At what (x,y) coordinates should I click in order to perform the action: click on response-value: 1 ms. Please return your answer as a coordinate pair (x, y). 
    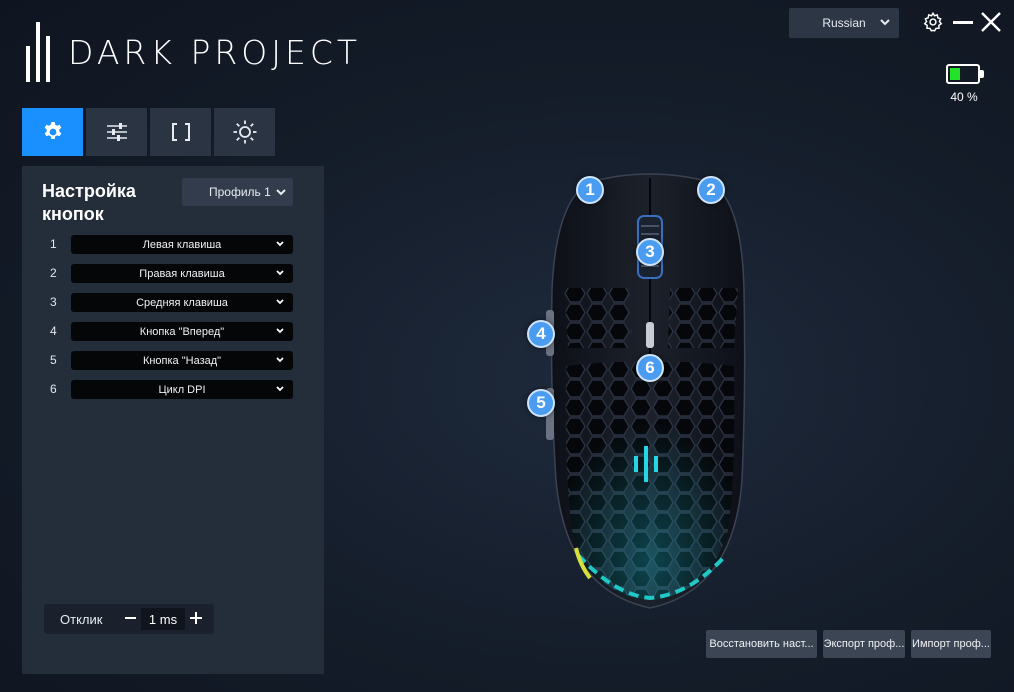
    Looking at the image, I should click on (163, 619).